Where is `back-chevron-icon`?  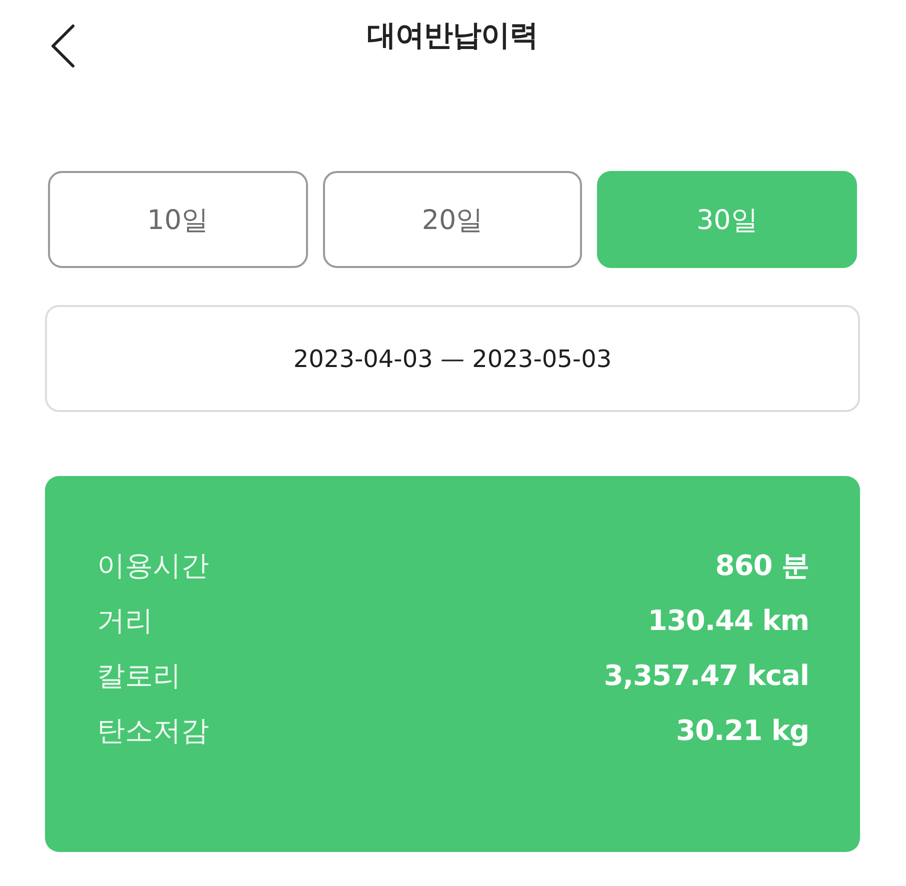 back-chevron-icon is located at coordinates (63, 46).